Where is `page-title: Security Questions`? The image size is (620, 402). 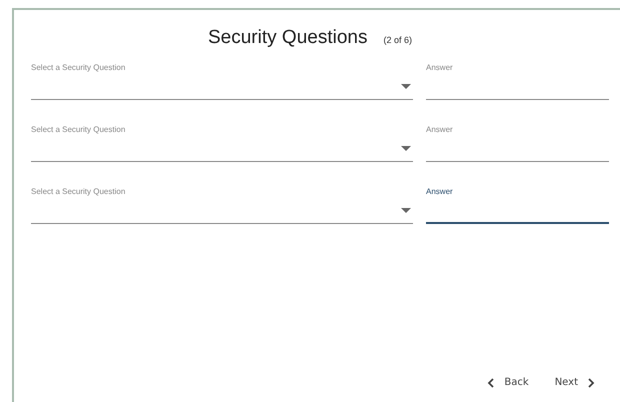 page-title: Security Questions is located at coordinates (288, 38).